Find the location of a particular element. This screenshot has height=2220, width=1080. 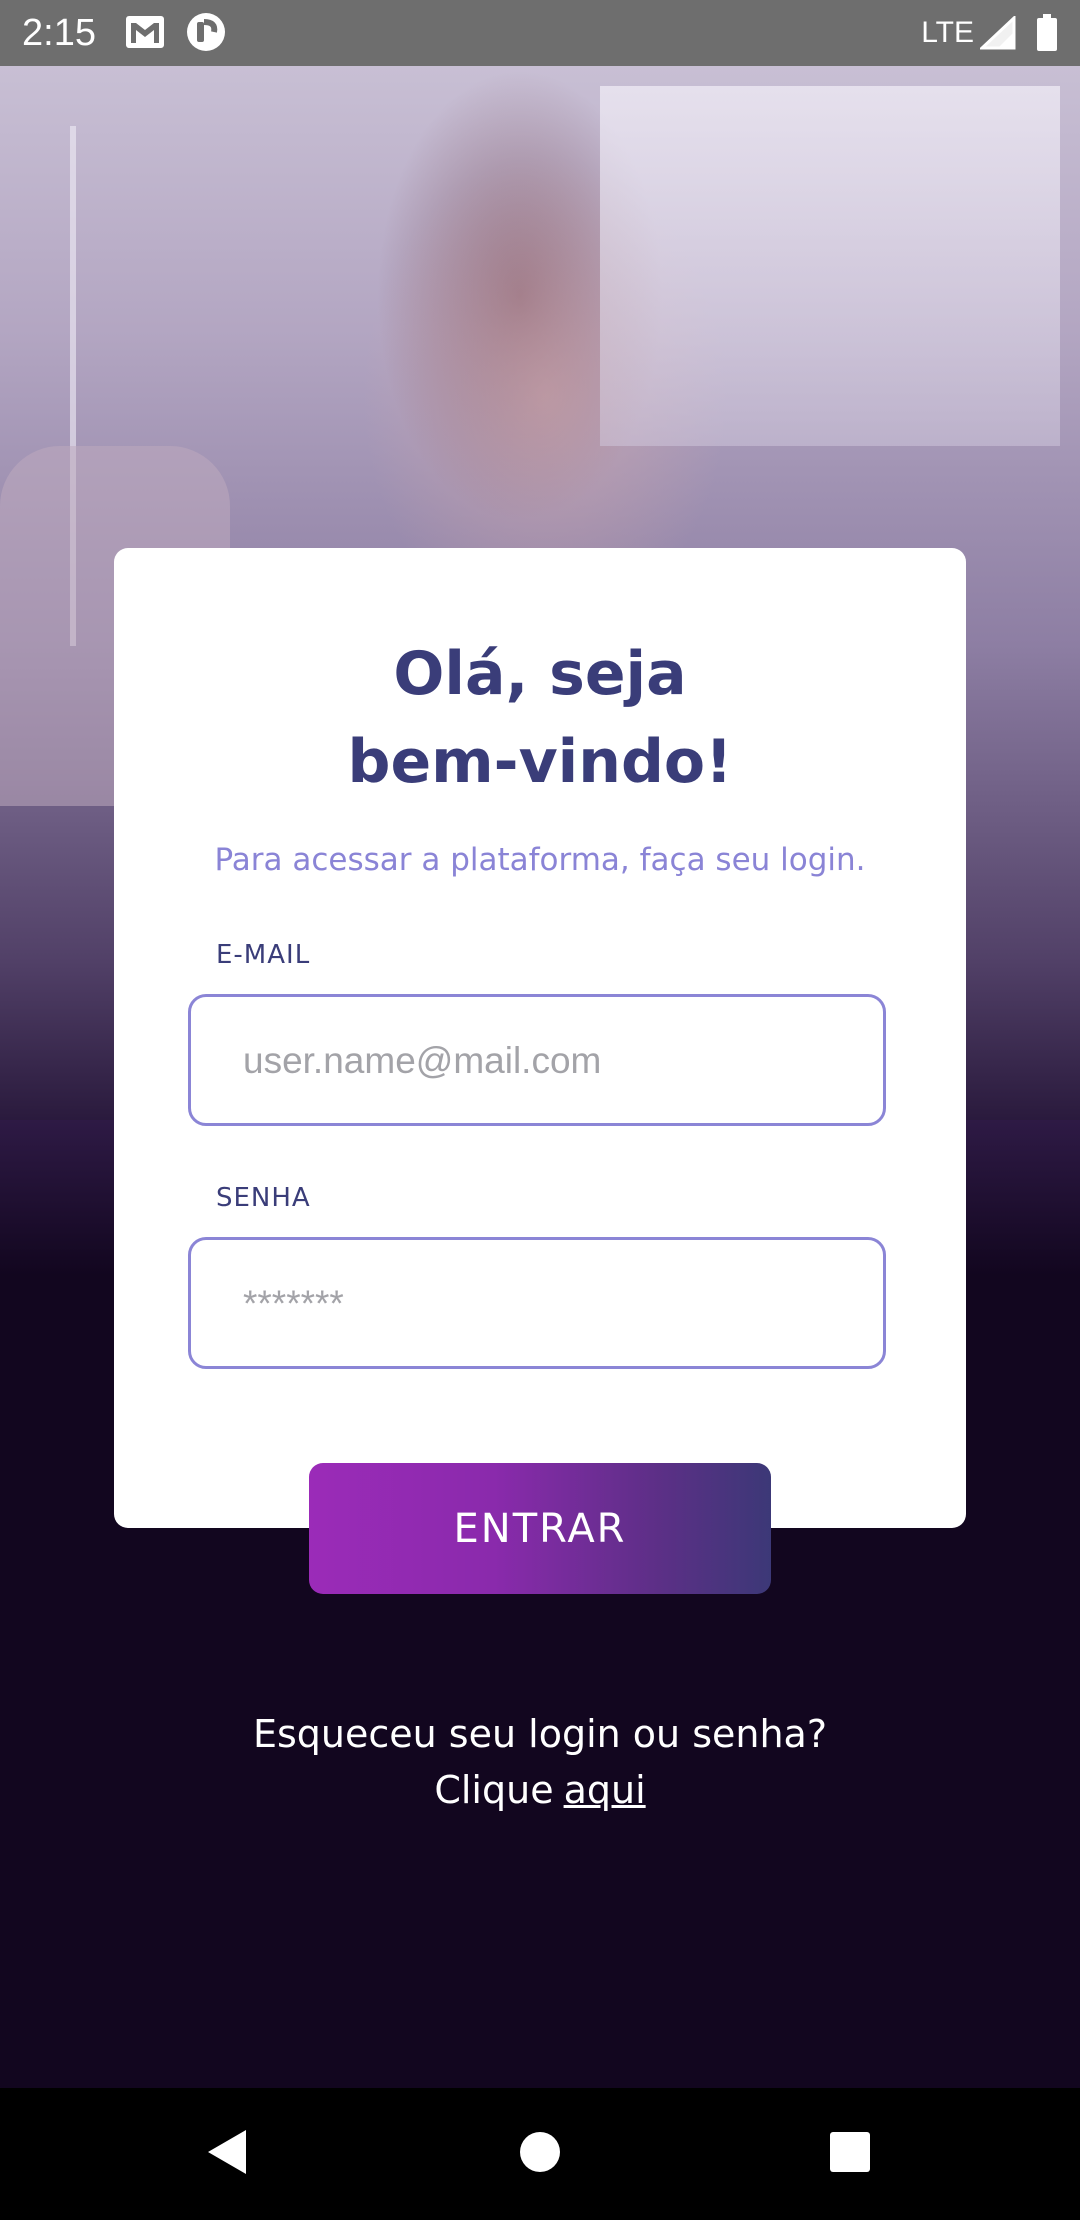

home-icon is located at coordinates (540, 2154).